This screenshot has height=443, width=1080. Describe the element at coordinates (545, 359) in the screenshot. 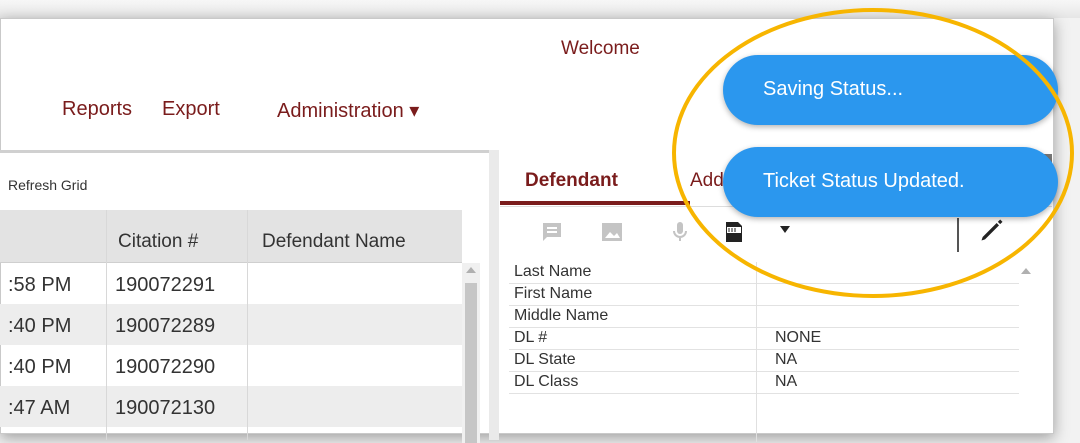

I see `field-label: DL State` at that location.